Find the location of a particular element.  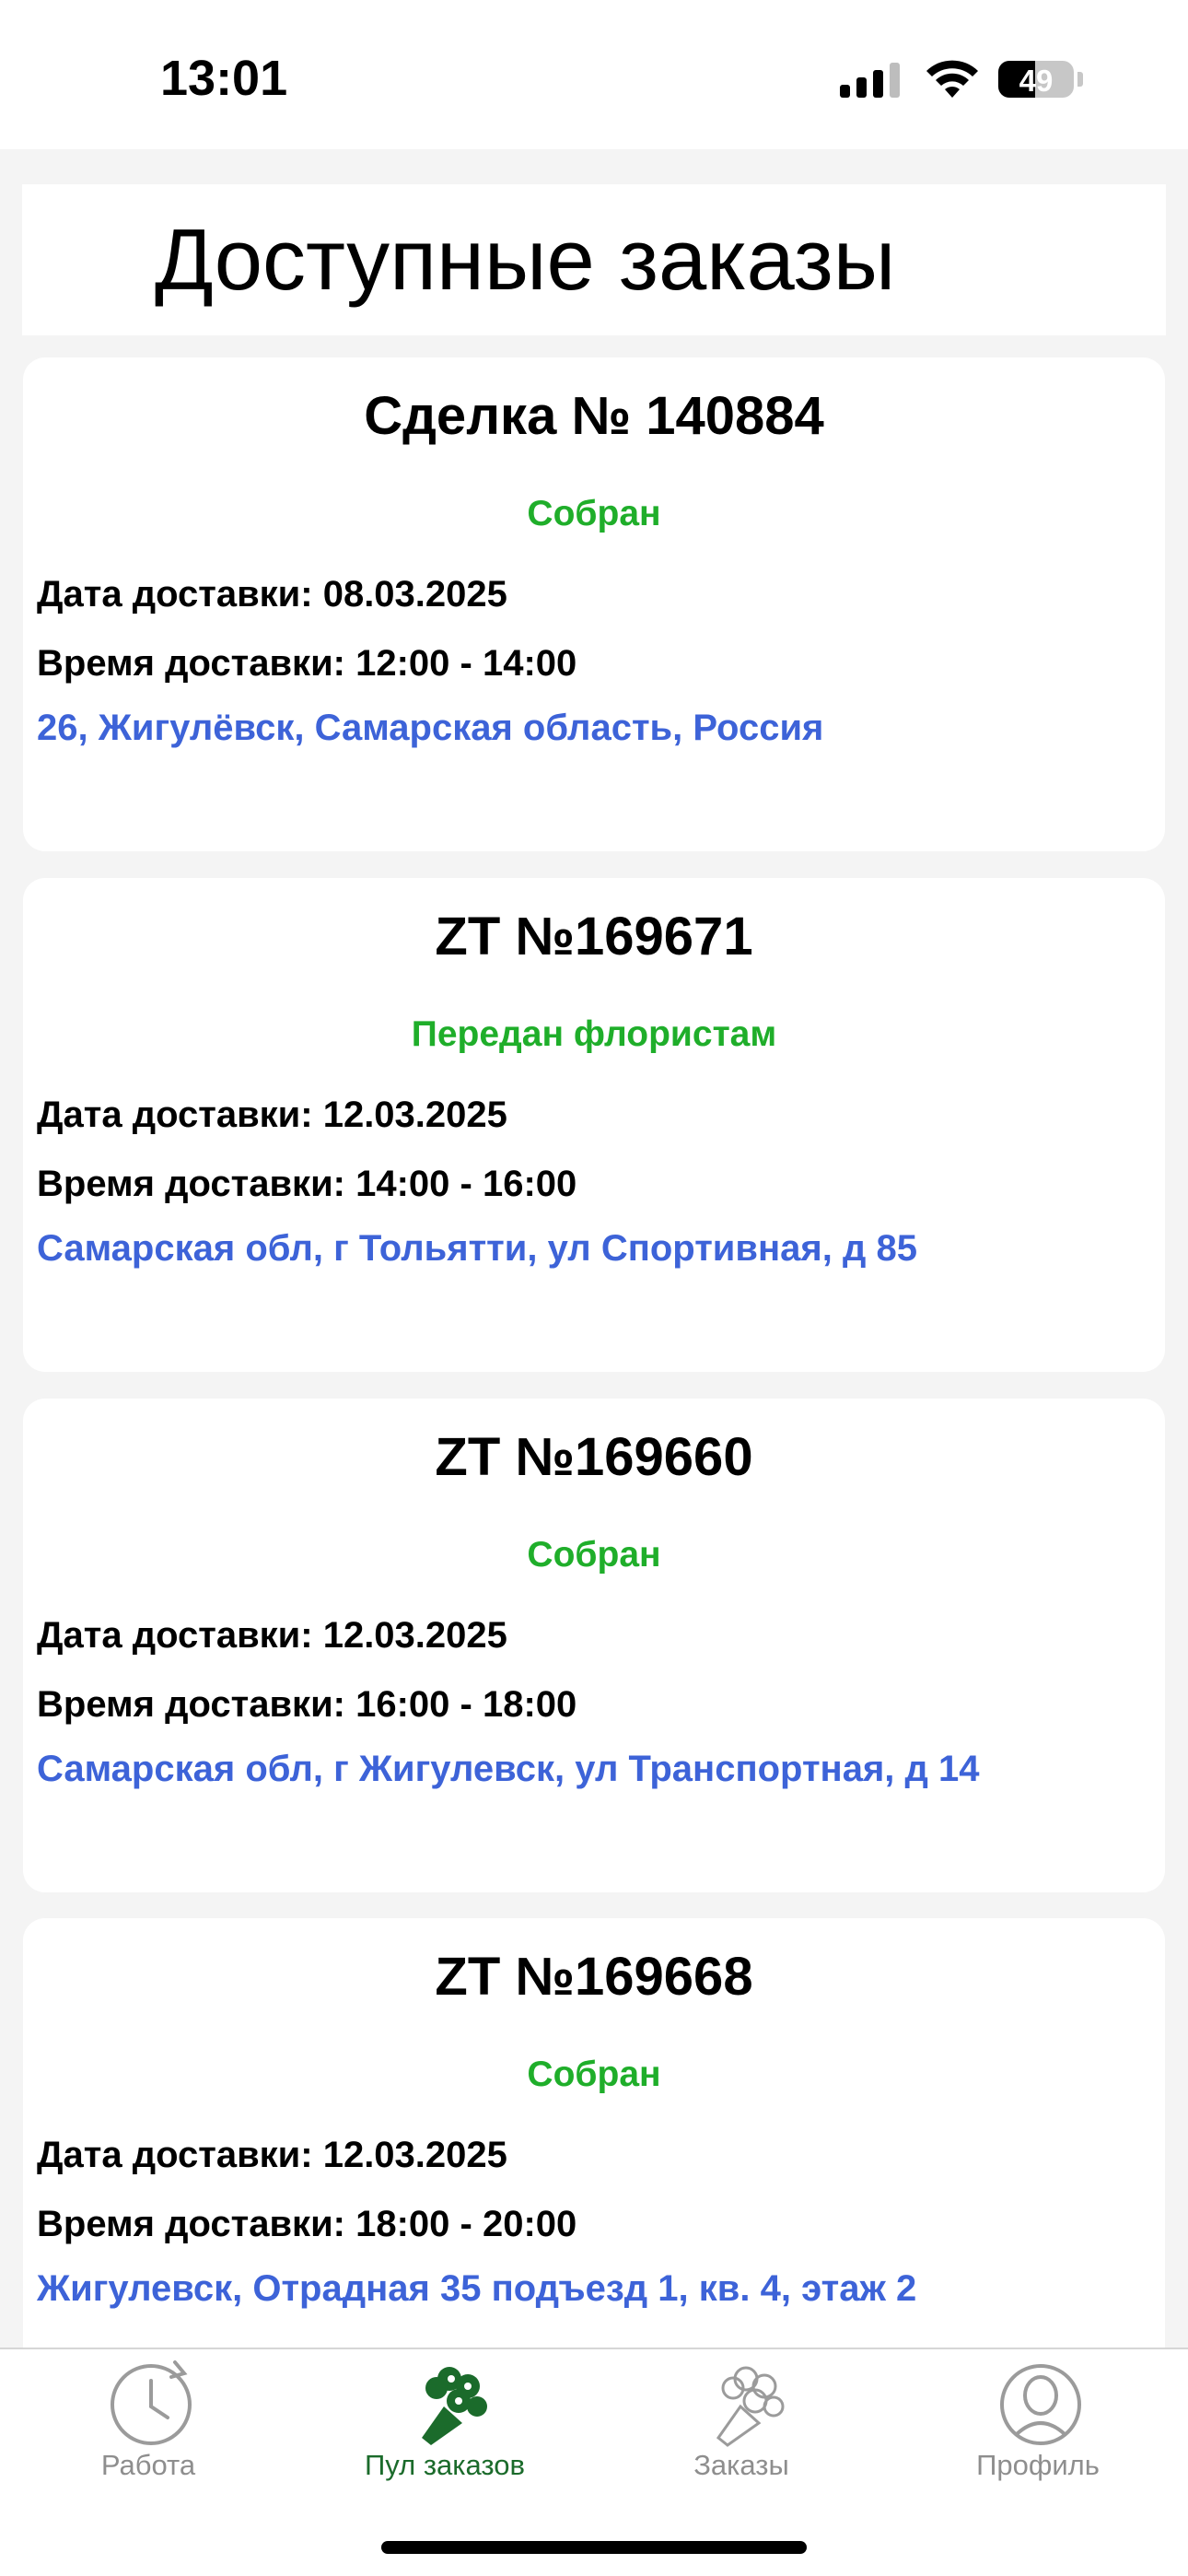

tab-profile: Профиль is located at coordinates (1038, 2418).